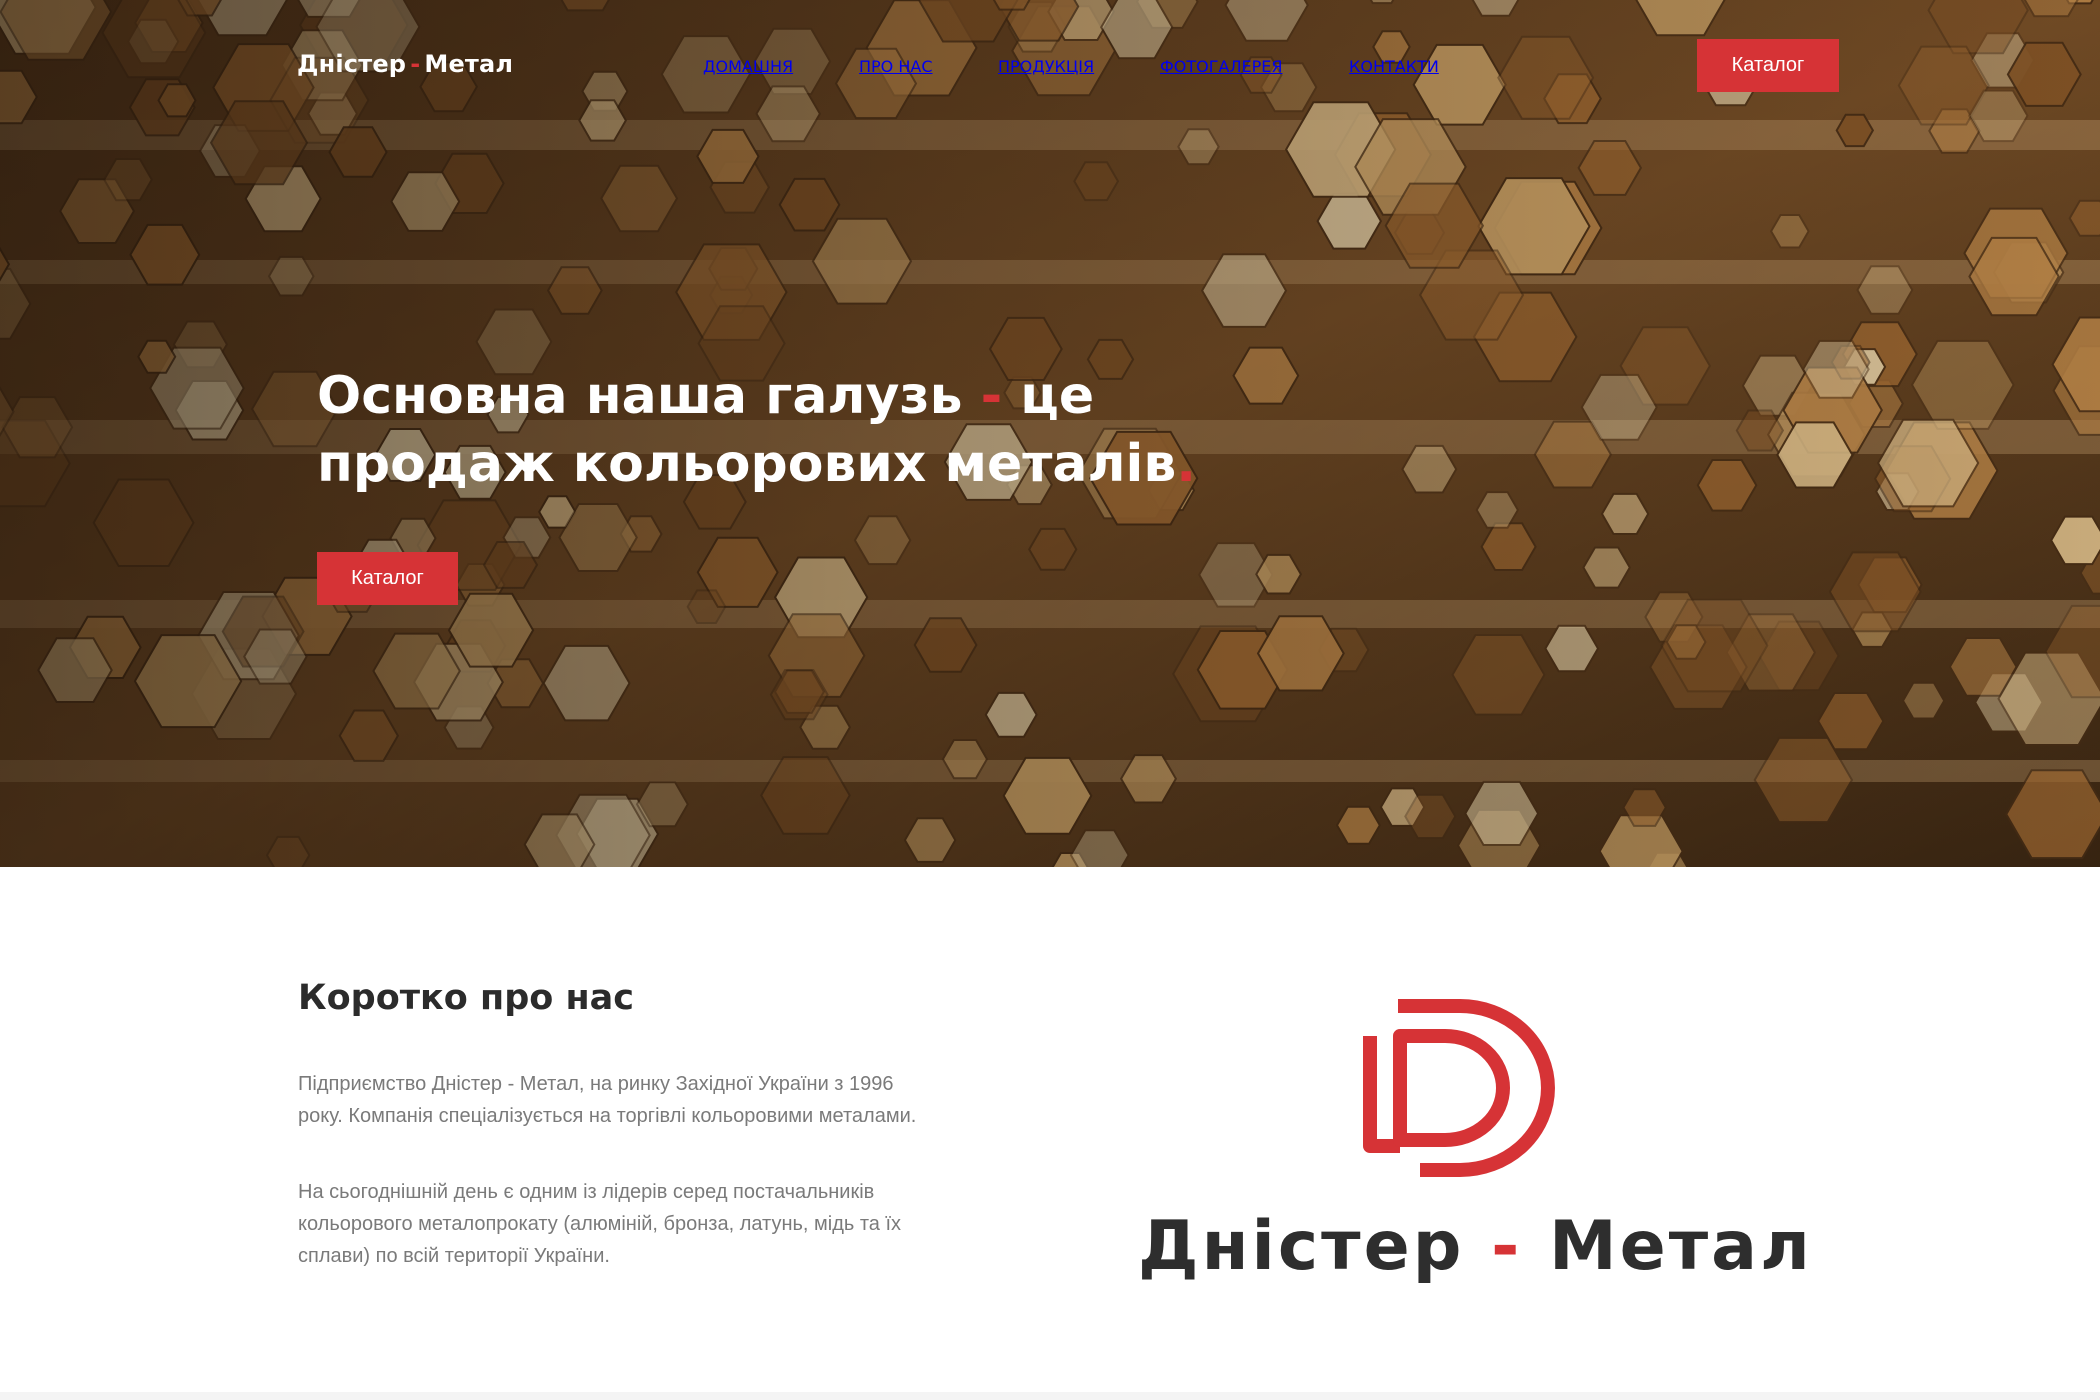 This screenshot has width=2100, height=1400. I want to click on company-logo-wordmark: Дністер - Метал, so click(1474, 1246).